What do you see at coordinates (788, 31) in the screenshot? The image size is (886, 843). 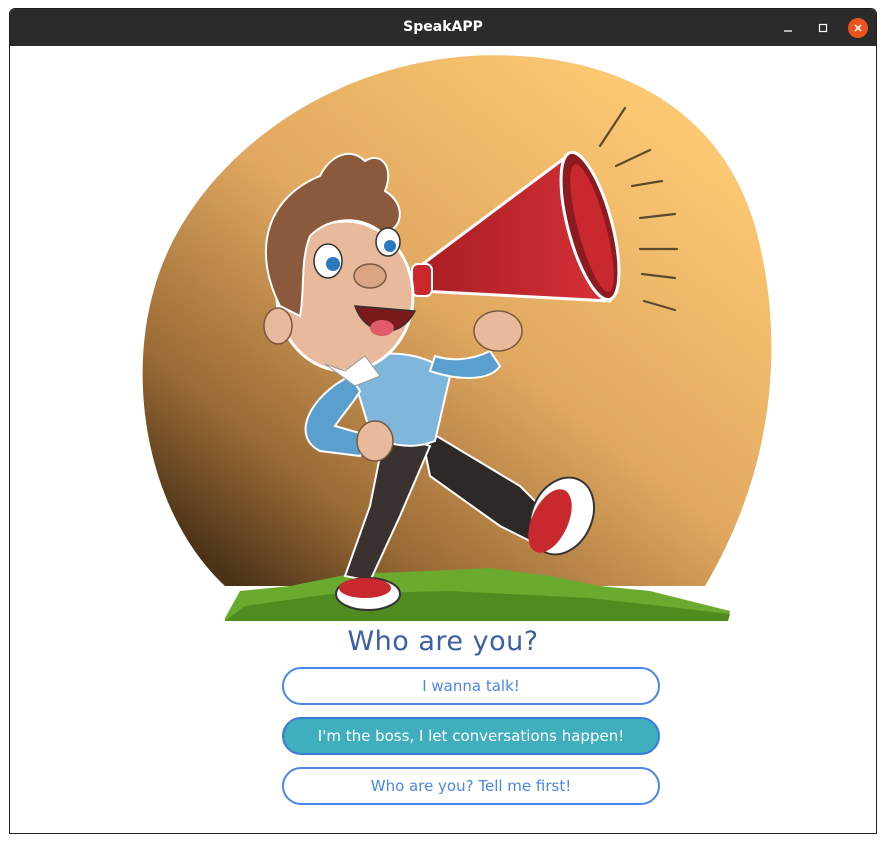 I see `minimize-icon` at bounding box center [788, 31].